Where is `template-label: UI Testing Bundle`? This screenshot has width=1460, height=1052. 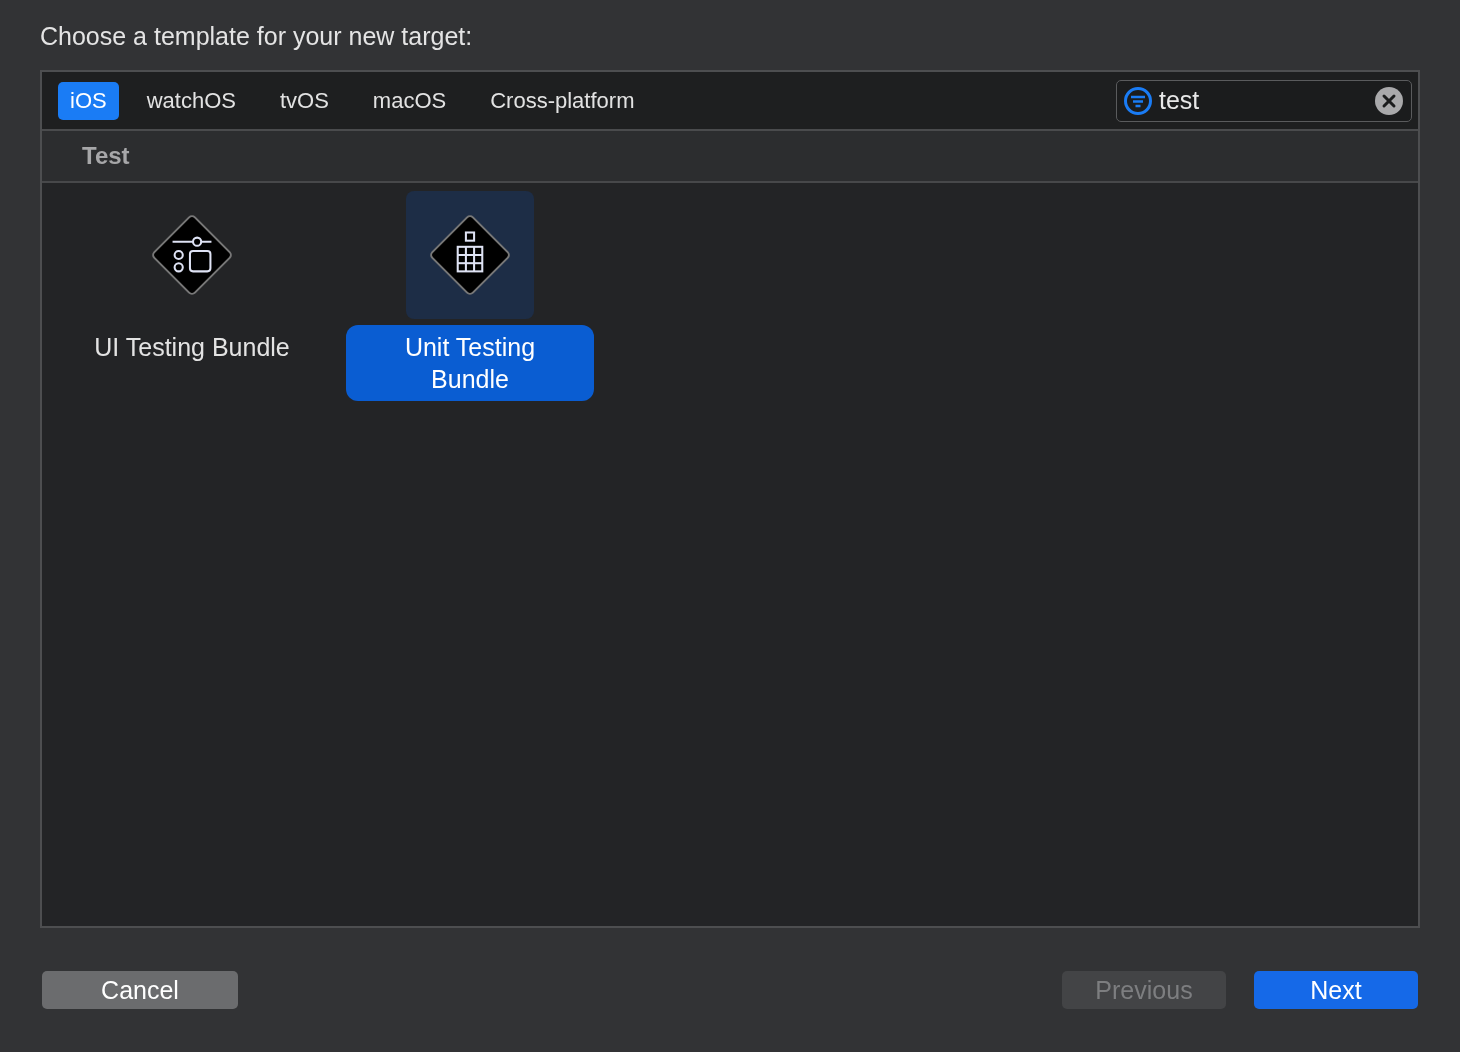 template-label: UI Testing Bundle is located at coordinates (192, 347).